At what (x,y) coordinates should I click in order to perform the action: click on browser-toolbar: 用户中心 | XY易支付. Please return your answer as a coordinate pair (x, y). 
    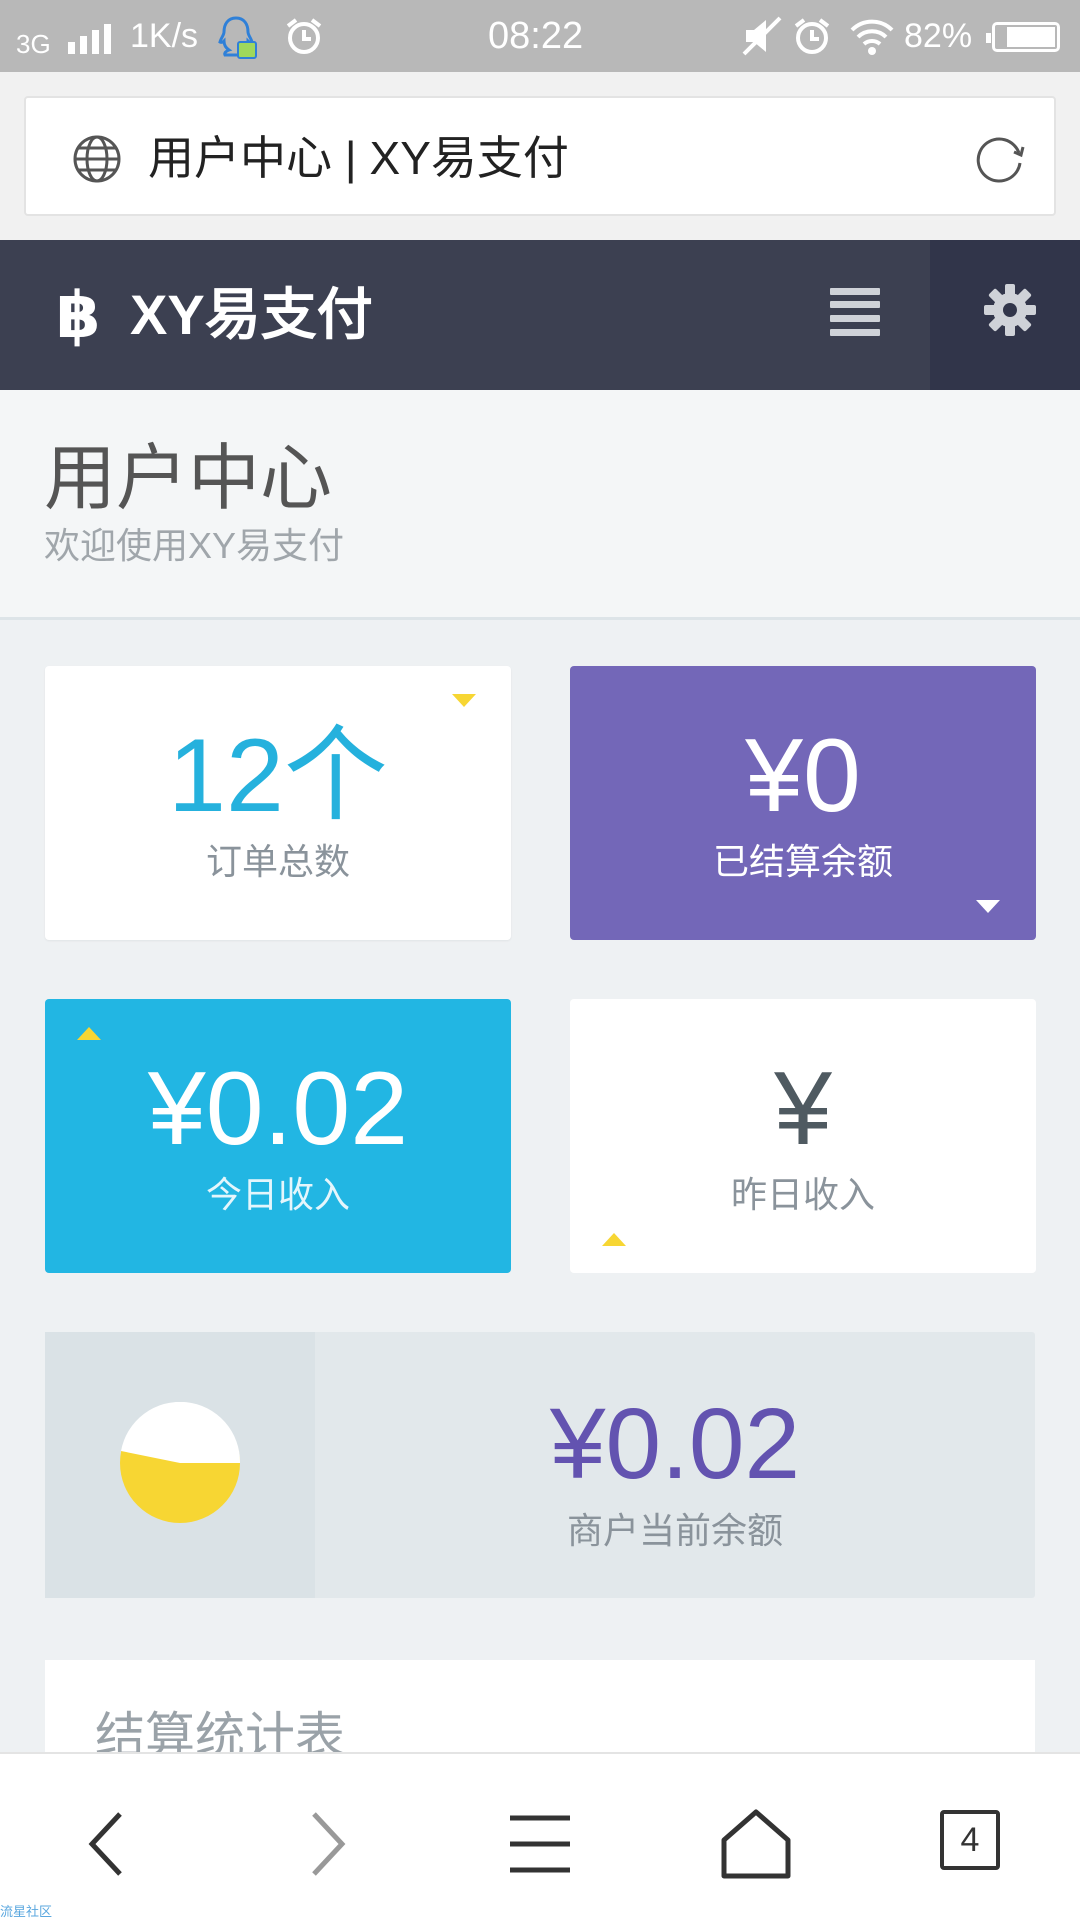
    Looking at the image, I should click on (540, 156).